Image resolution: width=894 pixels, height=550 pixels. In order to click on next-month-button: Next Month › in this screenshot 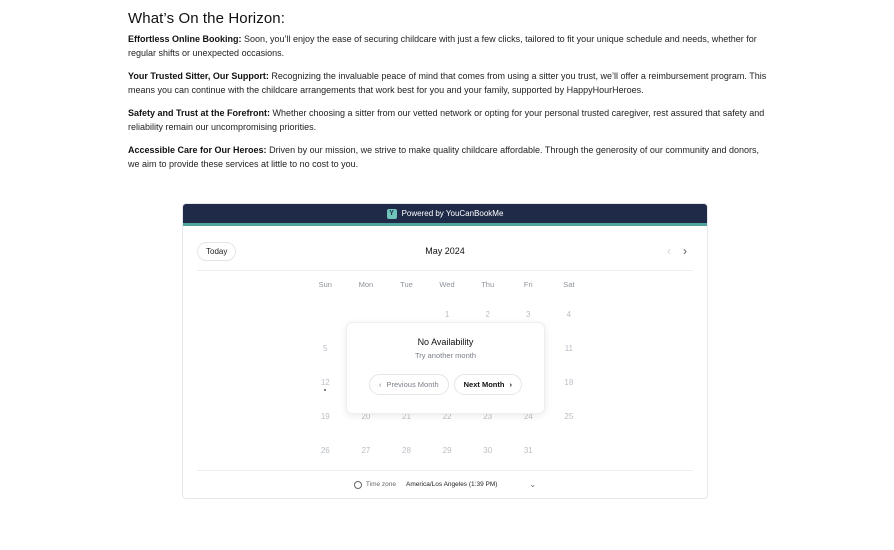, I will do `click(487, 384)`.